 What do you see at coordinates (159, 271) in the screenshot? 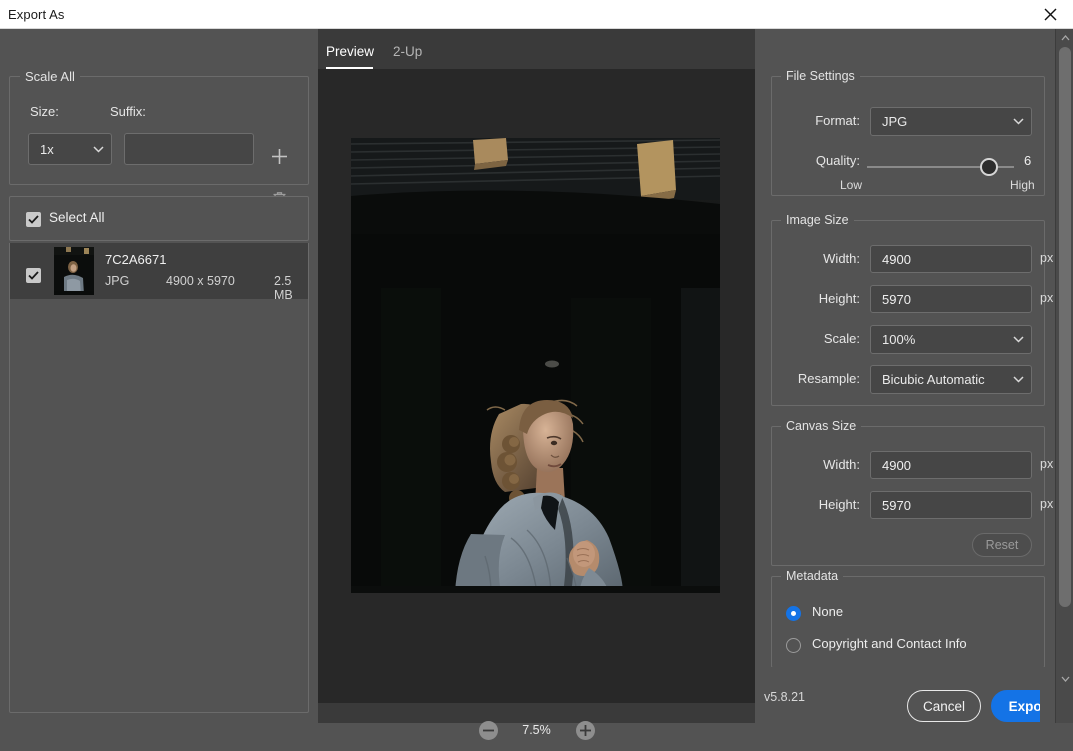
I see `list-item: 7C2A6671 JPG 4900 x 5970 2.5 MB` at bounding box center [159, 271].